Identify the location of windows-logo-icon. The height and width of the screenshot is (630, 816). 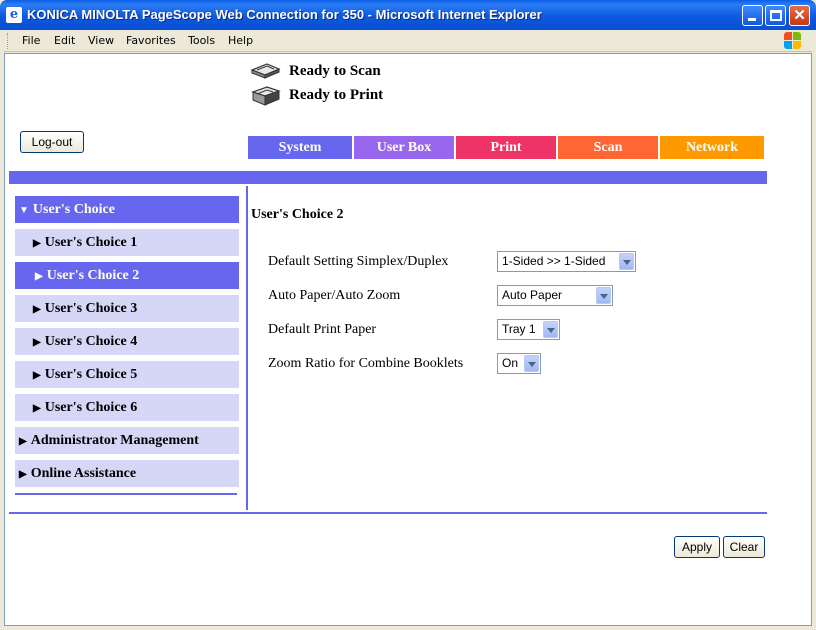
(793, 41).